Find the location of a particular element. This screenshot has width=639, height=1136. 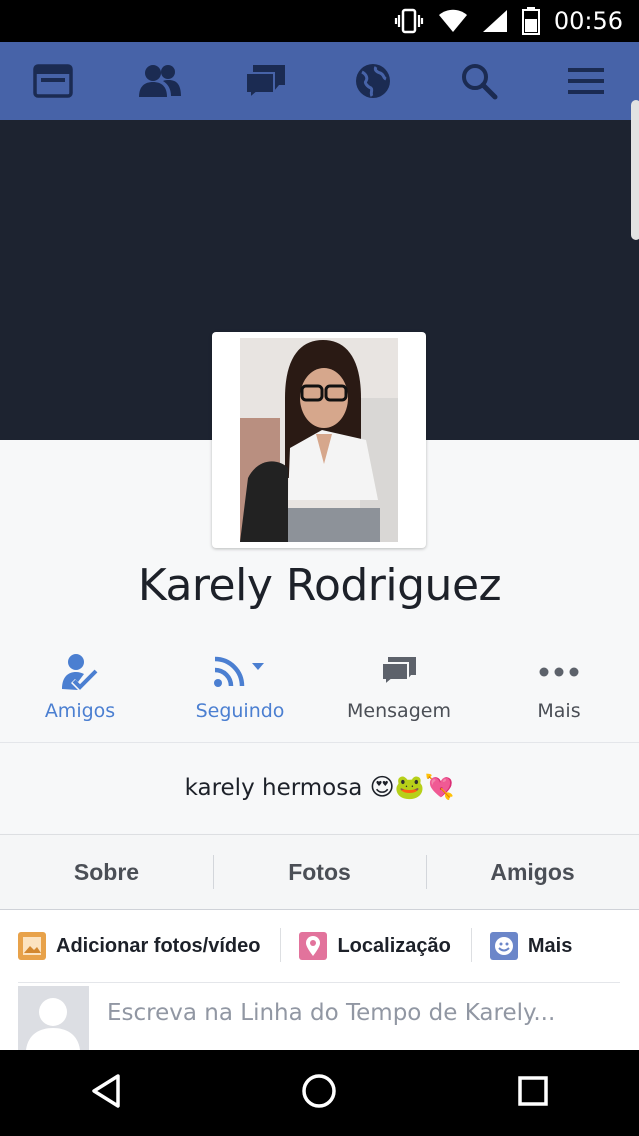

tab-photos: Fotos is located at coordinates (319, 872).